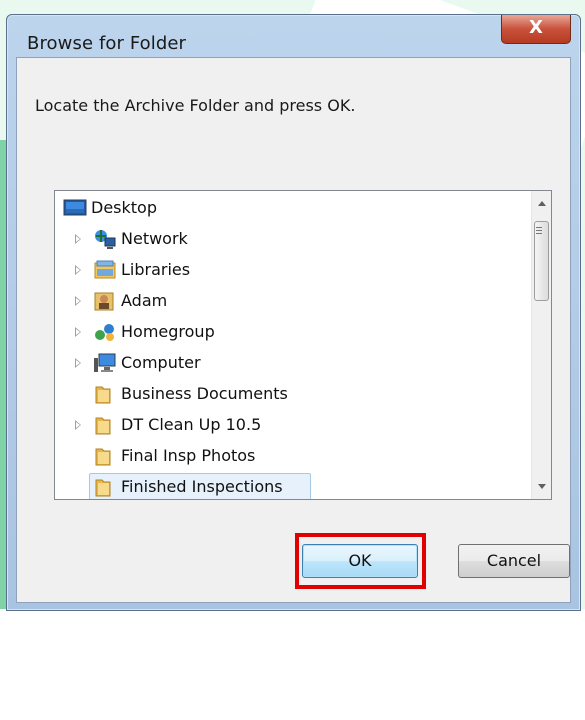  Describe the element at coordinates (541, 261) in the screenshot. I see `scroll-thumb` at that location.